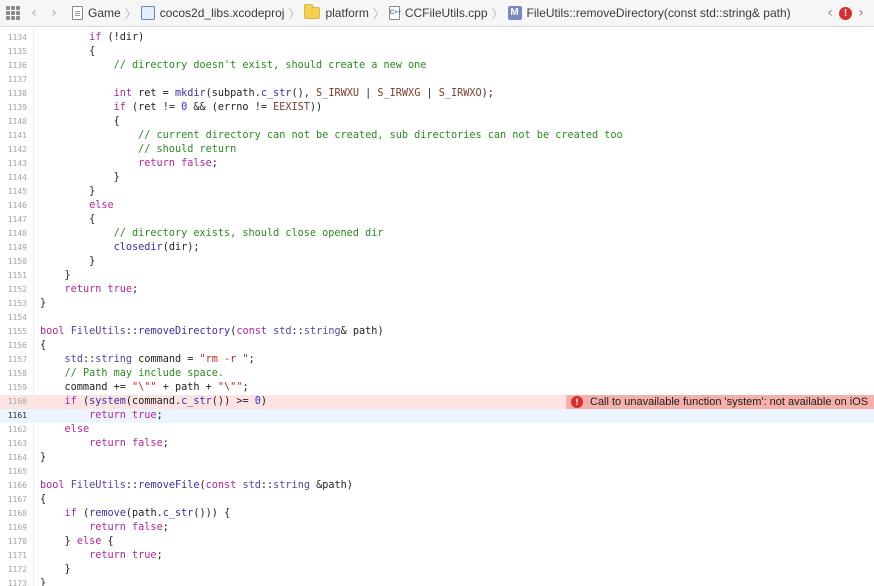 Image resolution: width=874 pixels, height=586 pixels. I want to click on cpp-file-icon: C++, so click(394, 13).